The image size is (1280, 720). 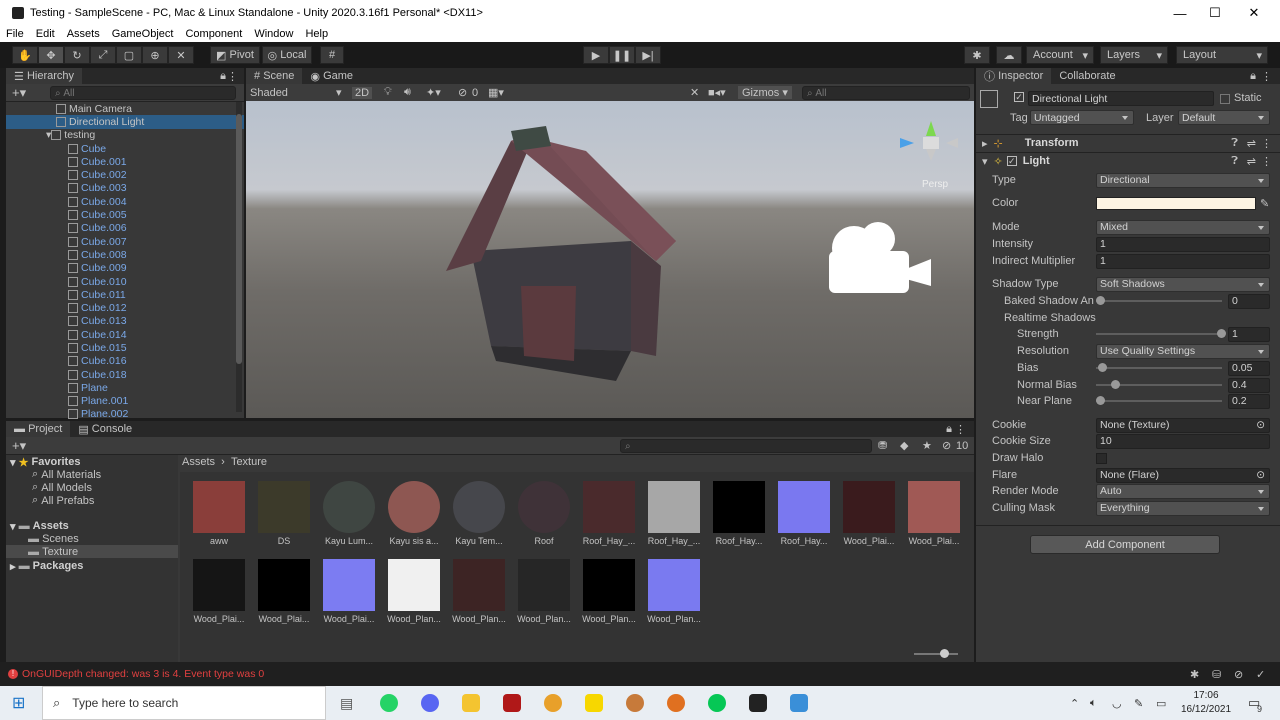 What do you see at coordinates (1128, 160) in the screenshot?
I see `light-header: ▾ ✧ ✓ Light ❓︎ ⇌ ⋮` at bounding box center [1128, 160].